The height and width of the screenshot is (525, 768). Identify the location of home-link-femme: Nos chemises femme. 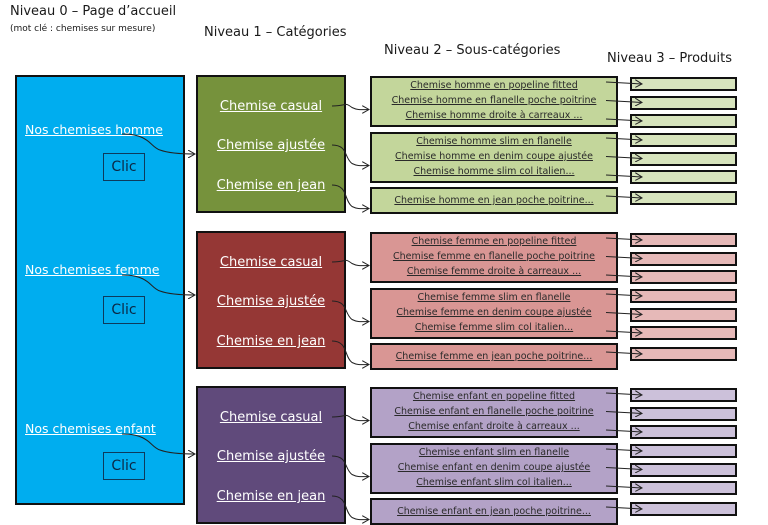
(92, 269).